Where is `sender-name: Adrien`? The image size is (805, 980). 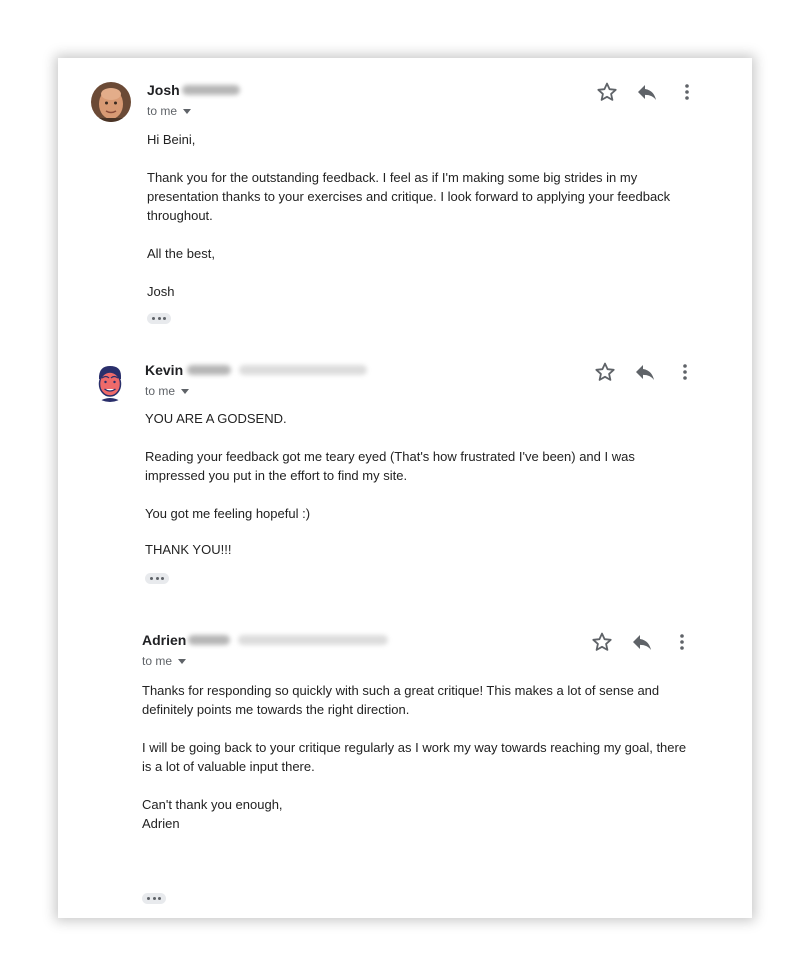
sender-name: Adrien is located at coordinates (164, 640).